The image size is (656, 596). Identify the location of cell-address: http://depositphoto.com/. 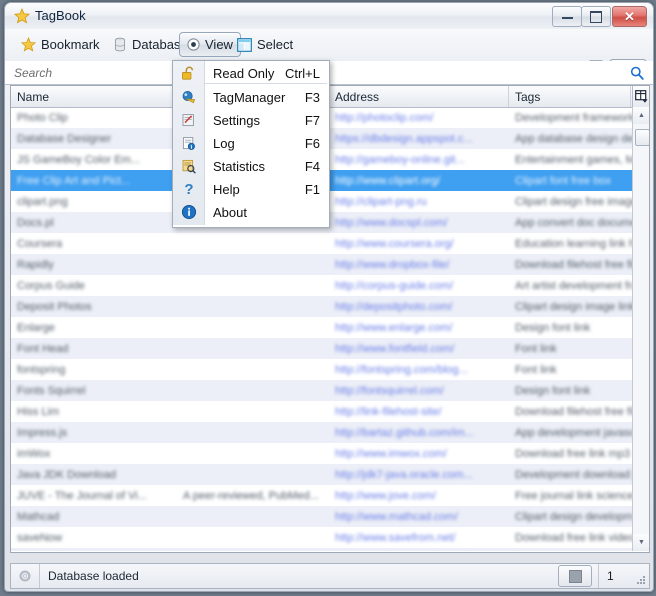
(394, 306).